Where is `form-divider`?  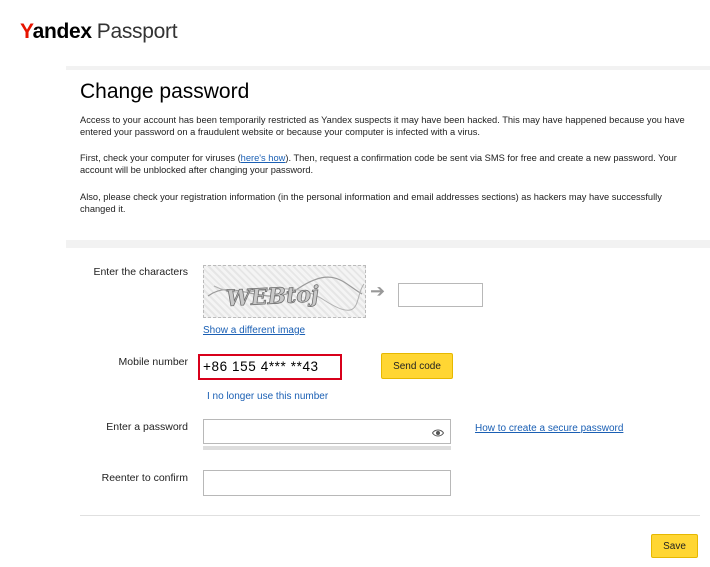
form-divider is located at coordinates (390, 515).